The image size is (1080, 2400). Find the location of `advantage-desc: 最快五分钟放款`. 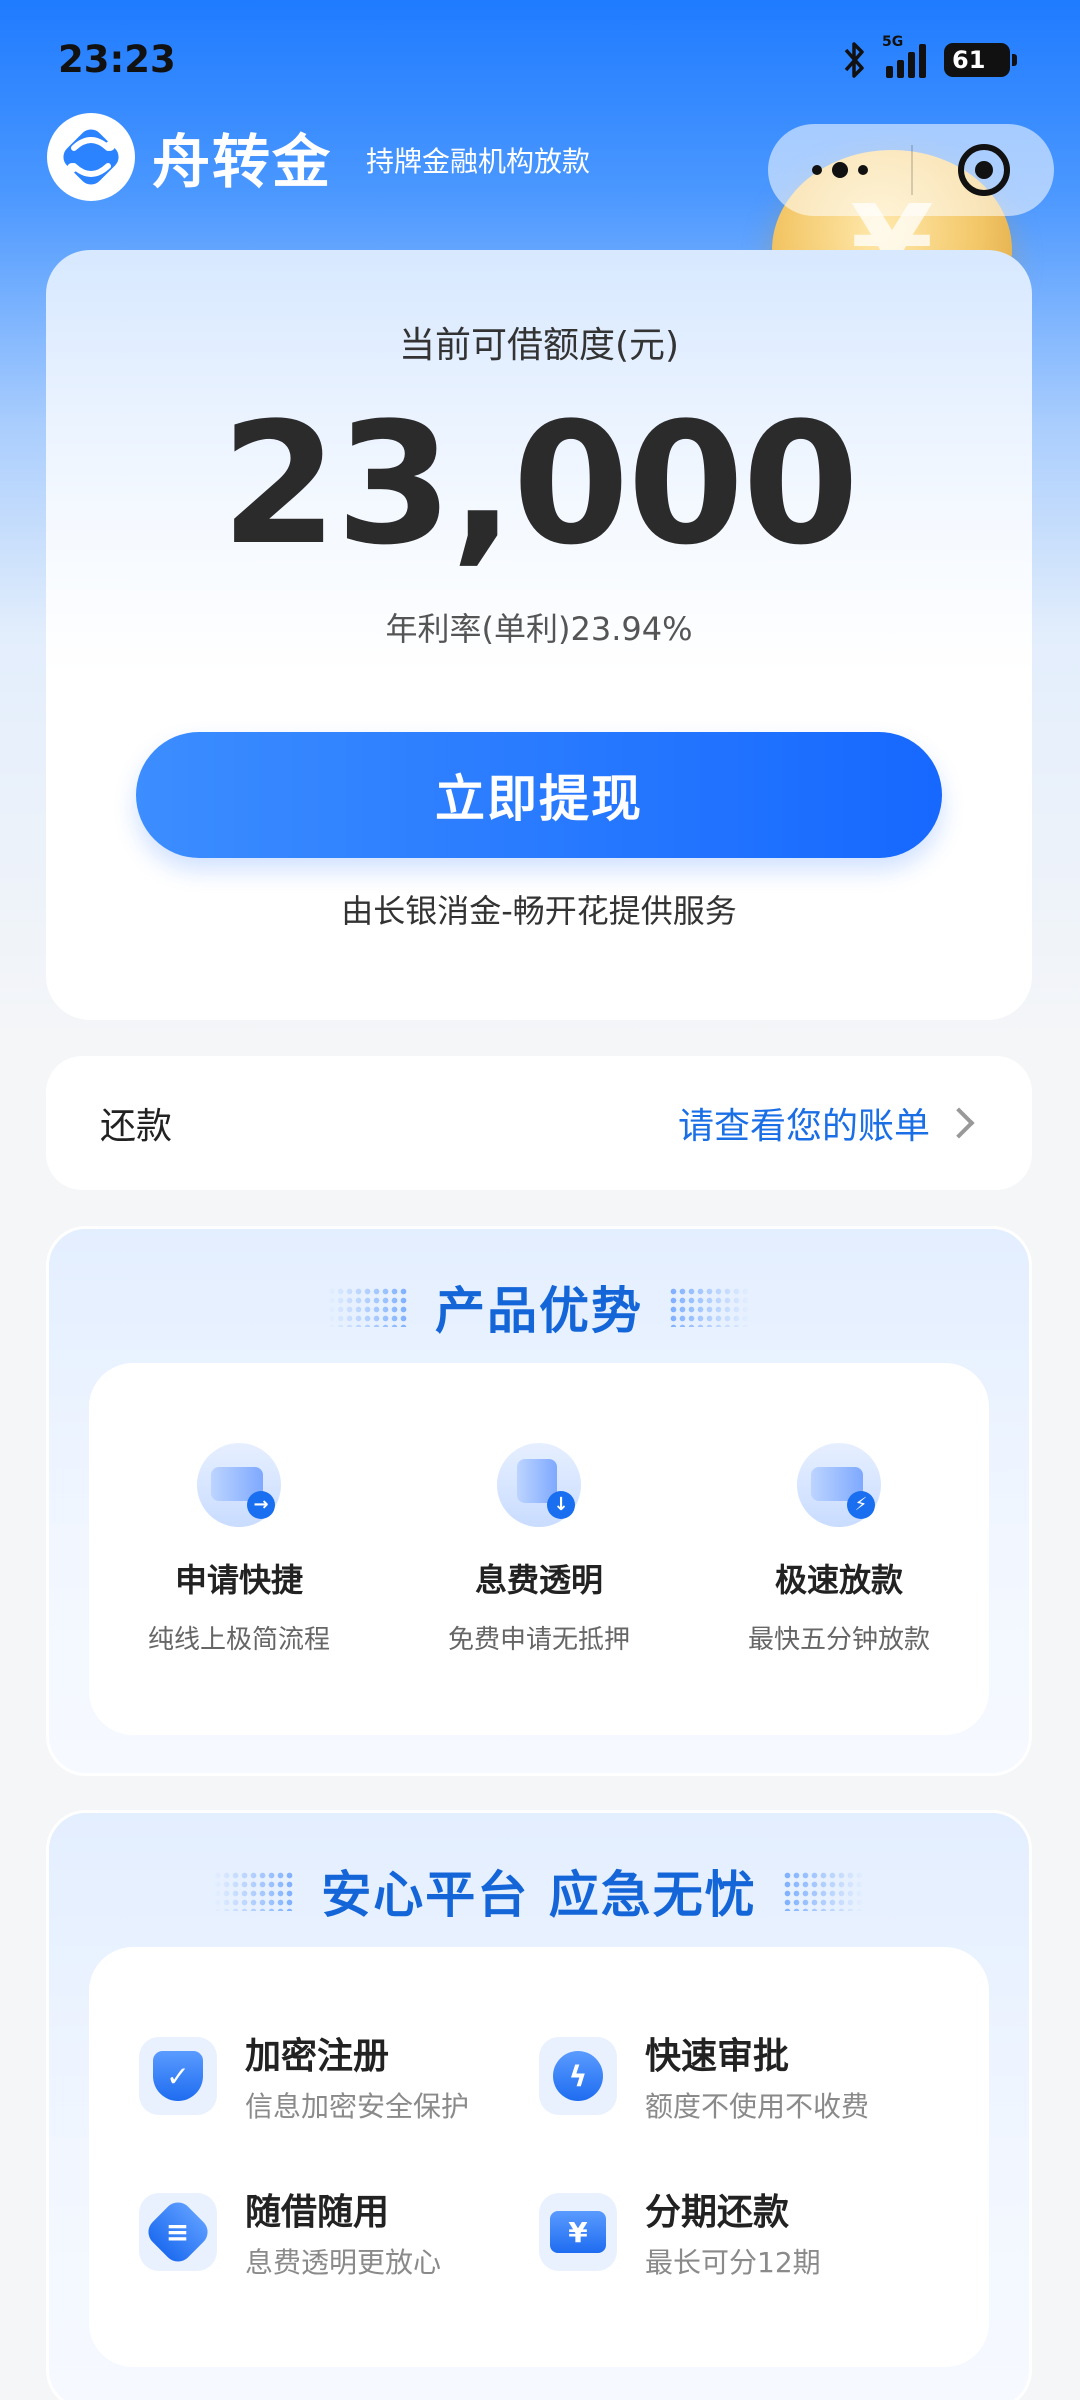

advantage-desc: 最快五分钟放款 is located at coordinates (838, 1640).